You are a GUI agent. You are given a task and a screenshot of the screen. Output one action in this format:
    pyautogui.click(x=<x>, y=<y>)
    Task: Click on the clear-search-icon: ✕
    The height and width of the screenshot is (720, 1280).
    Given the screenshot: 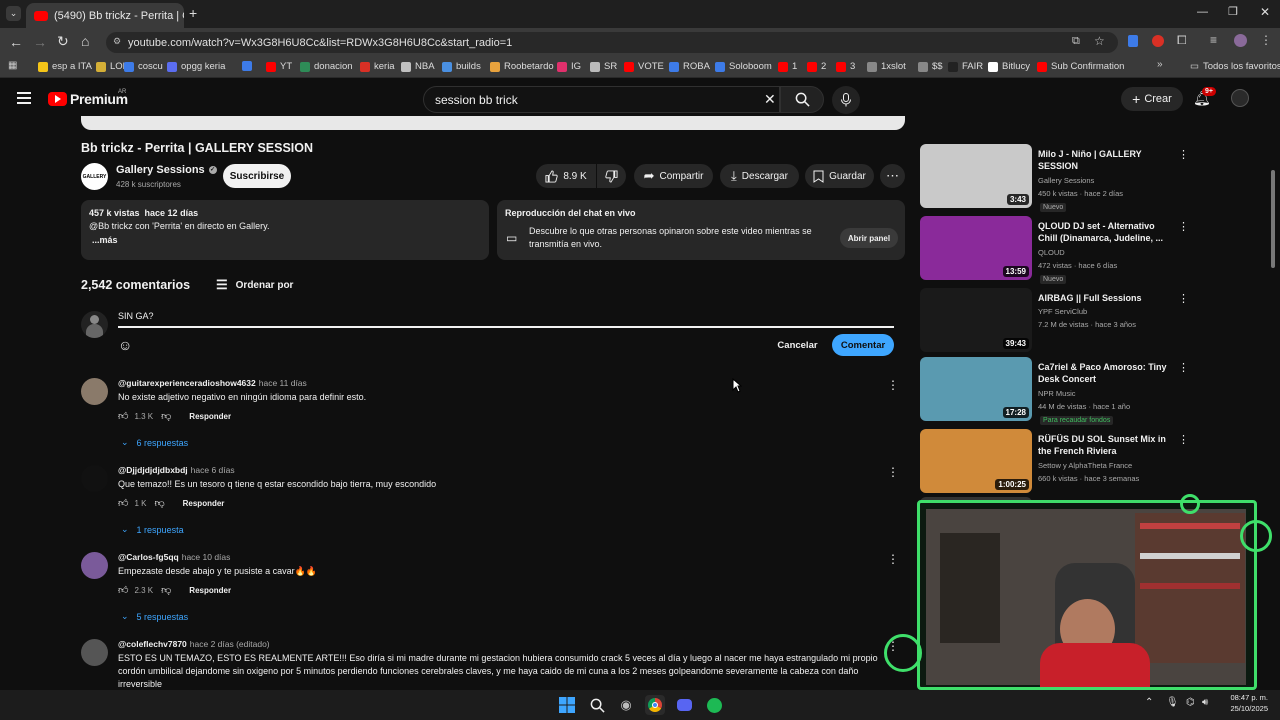 What is the action you would take?
    pyautogui.click(x=770, y=99)
    